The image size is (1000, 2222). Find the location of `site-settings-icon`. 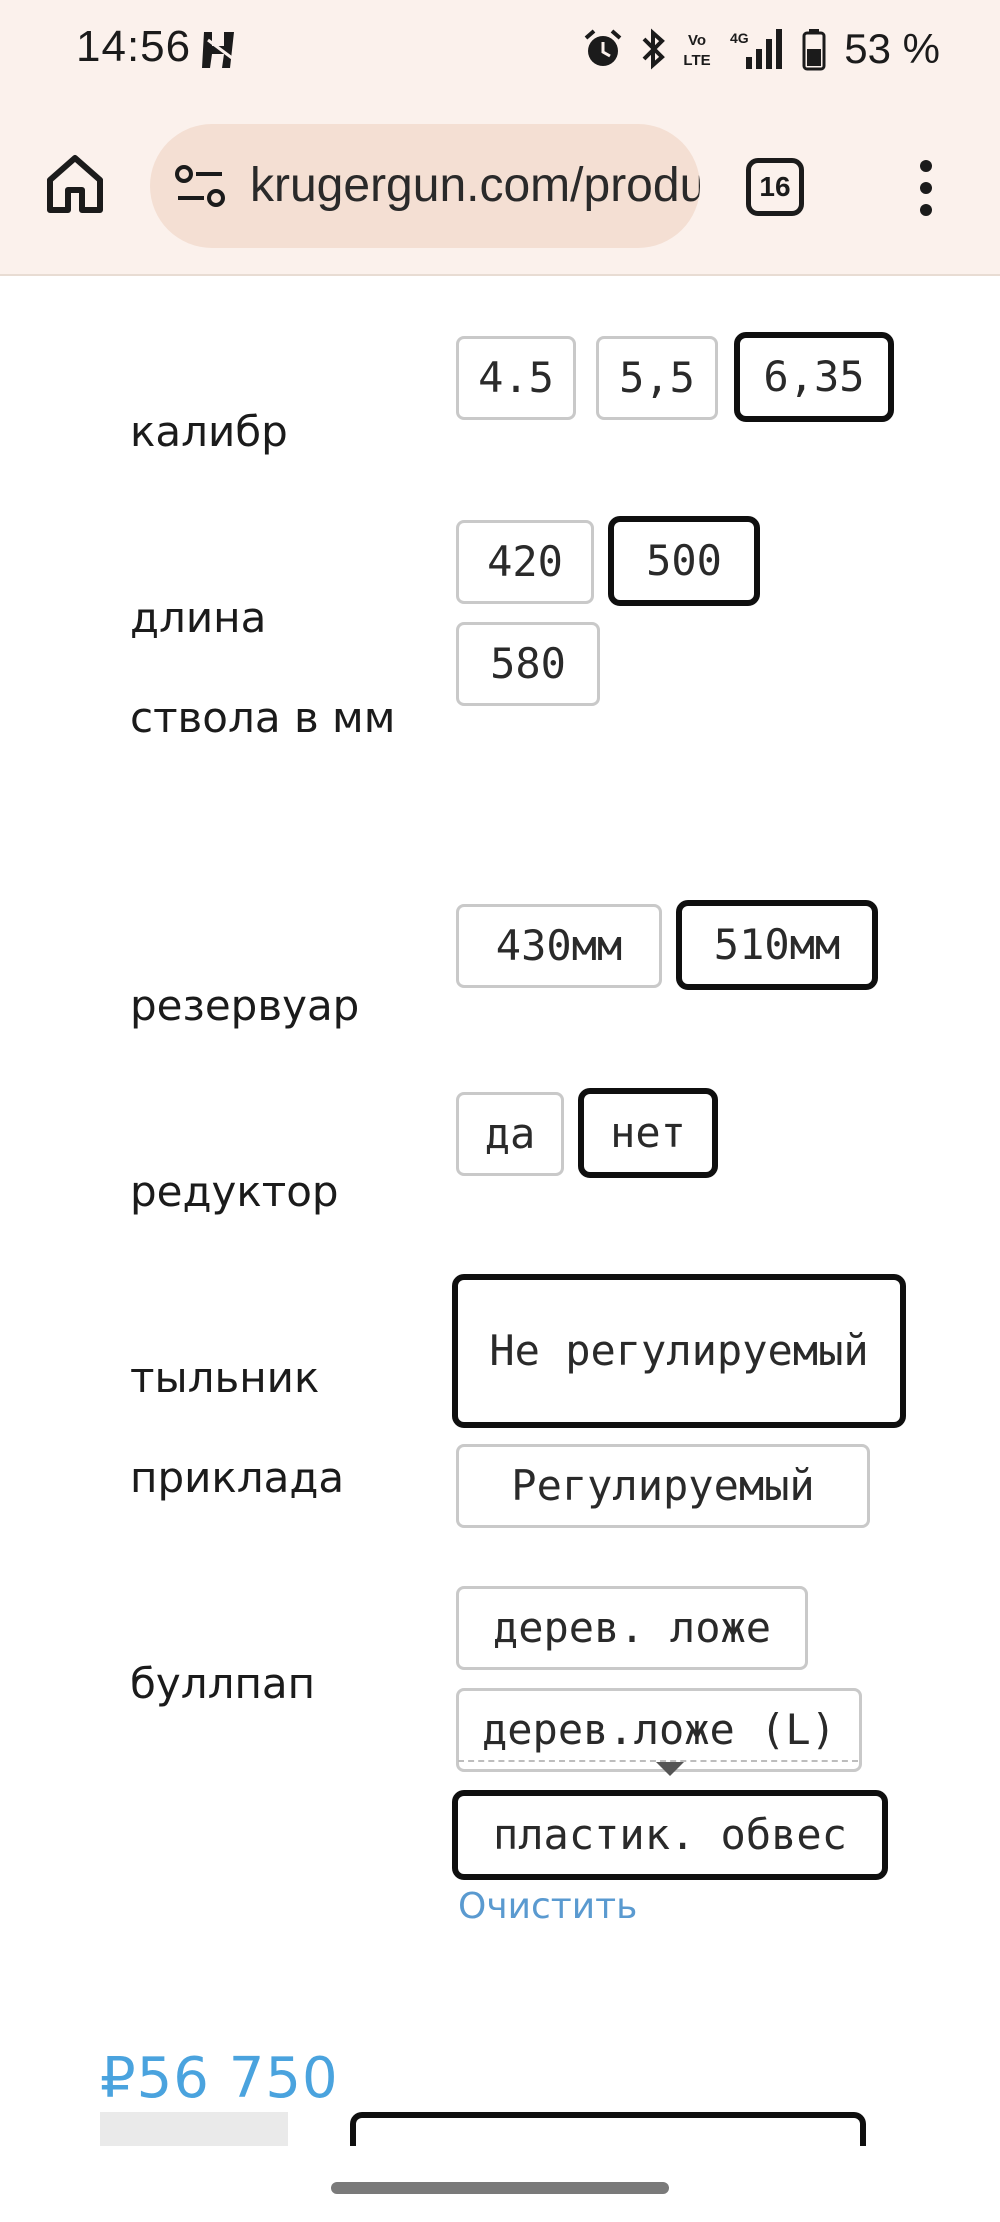

site-settings-icon is located at coordinates (200, 187).